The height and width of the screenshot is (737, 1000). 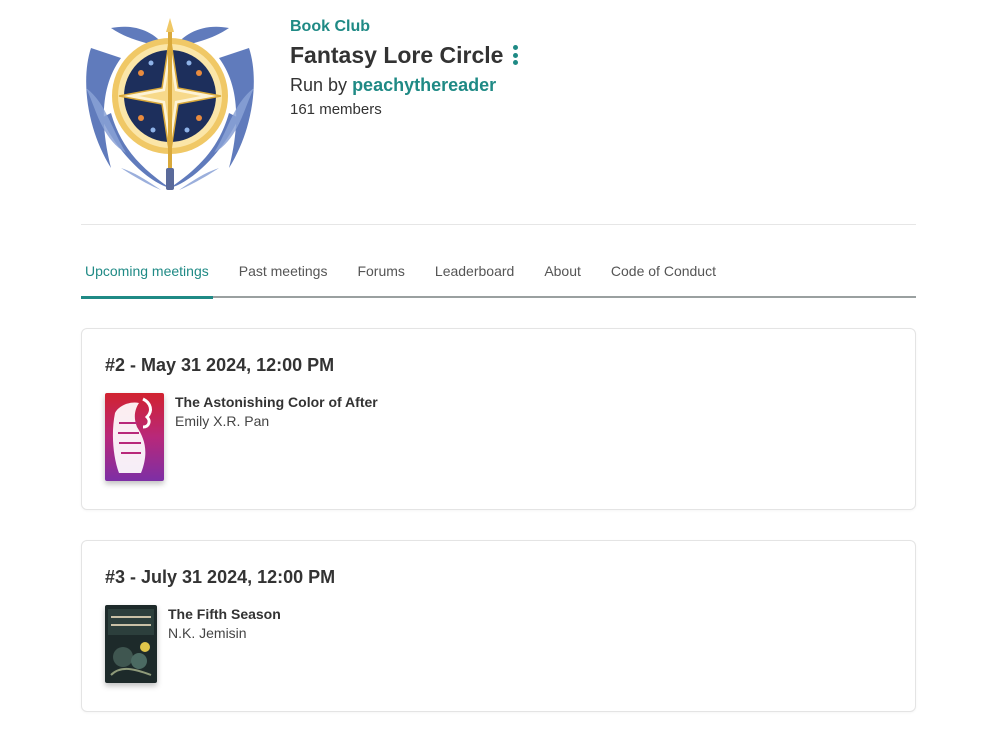 What do you see at coordinates (319, 85) in the screenshot?
I see `run-by-prefix: Run by` at bounding box center [319, 85].